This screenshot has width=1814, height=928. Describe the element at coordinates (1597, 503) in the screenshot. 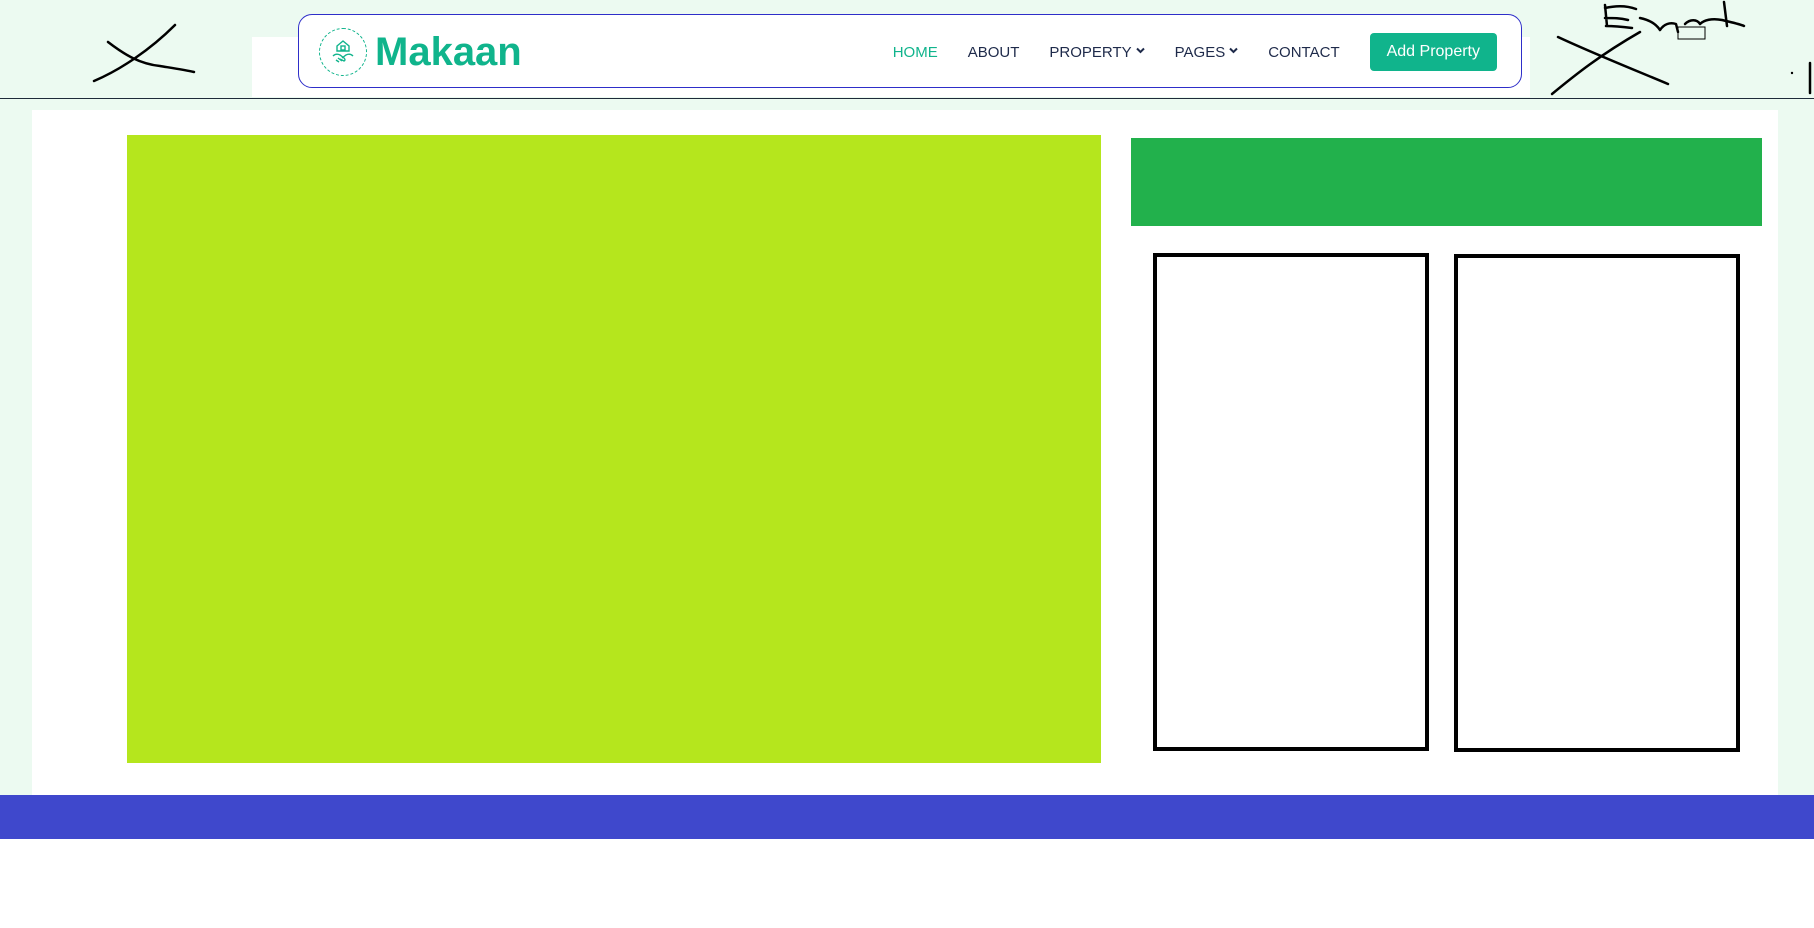

I see `outlined-panel-right` at that location.